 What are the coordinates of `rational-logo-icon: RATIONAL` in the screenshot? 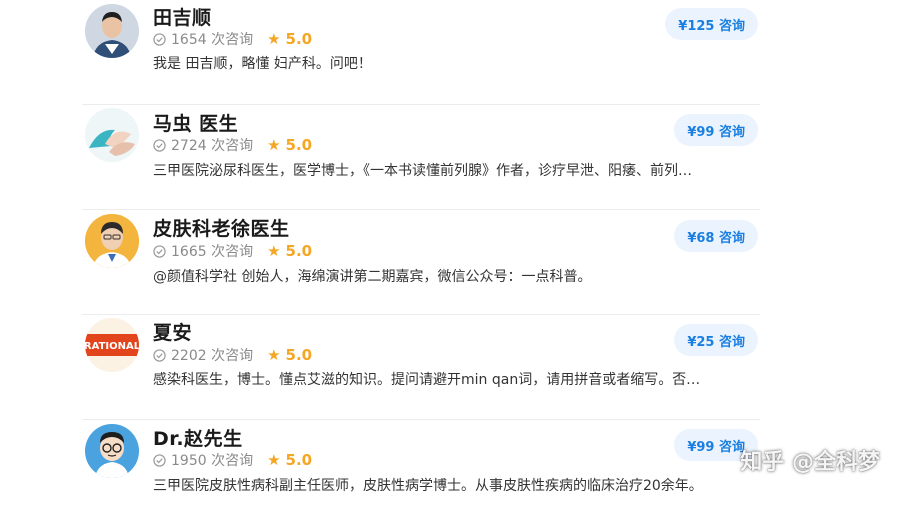 It's located at (112, 345).